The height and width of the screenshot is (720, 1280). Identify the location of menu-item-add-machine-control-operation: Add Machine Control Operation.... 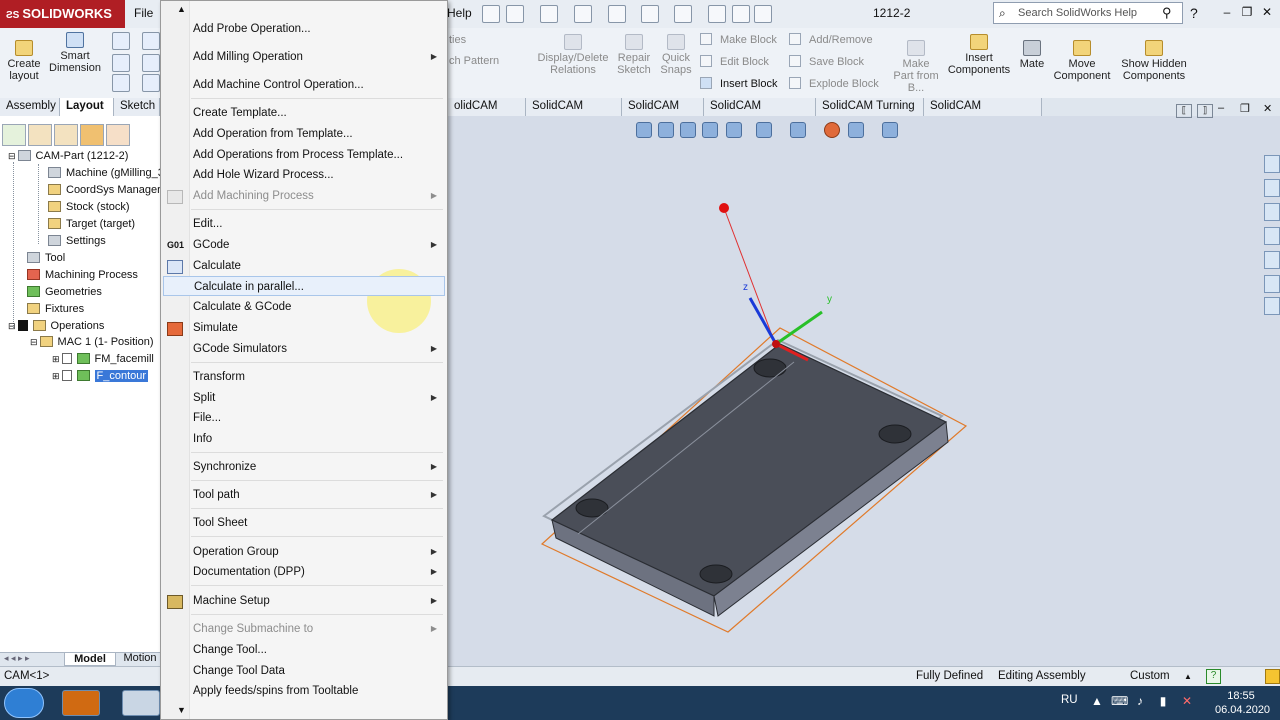
(304, 85).